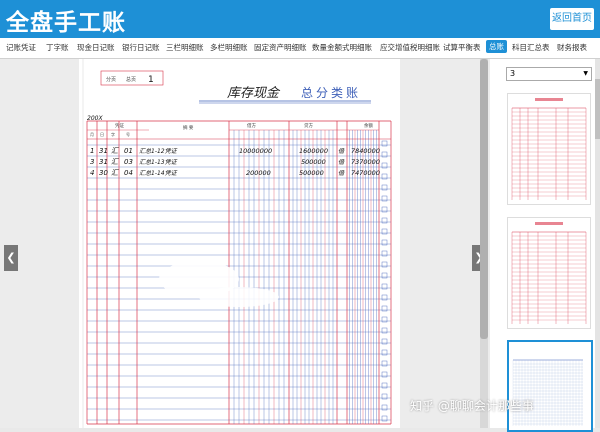 The width and height of the screenshot is (600, 432). Describe the element at coordinates (115, 162) in the screenshot. I see `row2-type: 汇` at that location.